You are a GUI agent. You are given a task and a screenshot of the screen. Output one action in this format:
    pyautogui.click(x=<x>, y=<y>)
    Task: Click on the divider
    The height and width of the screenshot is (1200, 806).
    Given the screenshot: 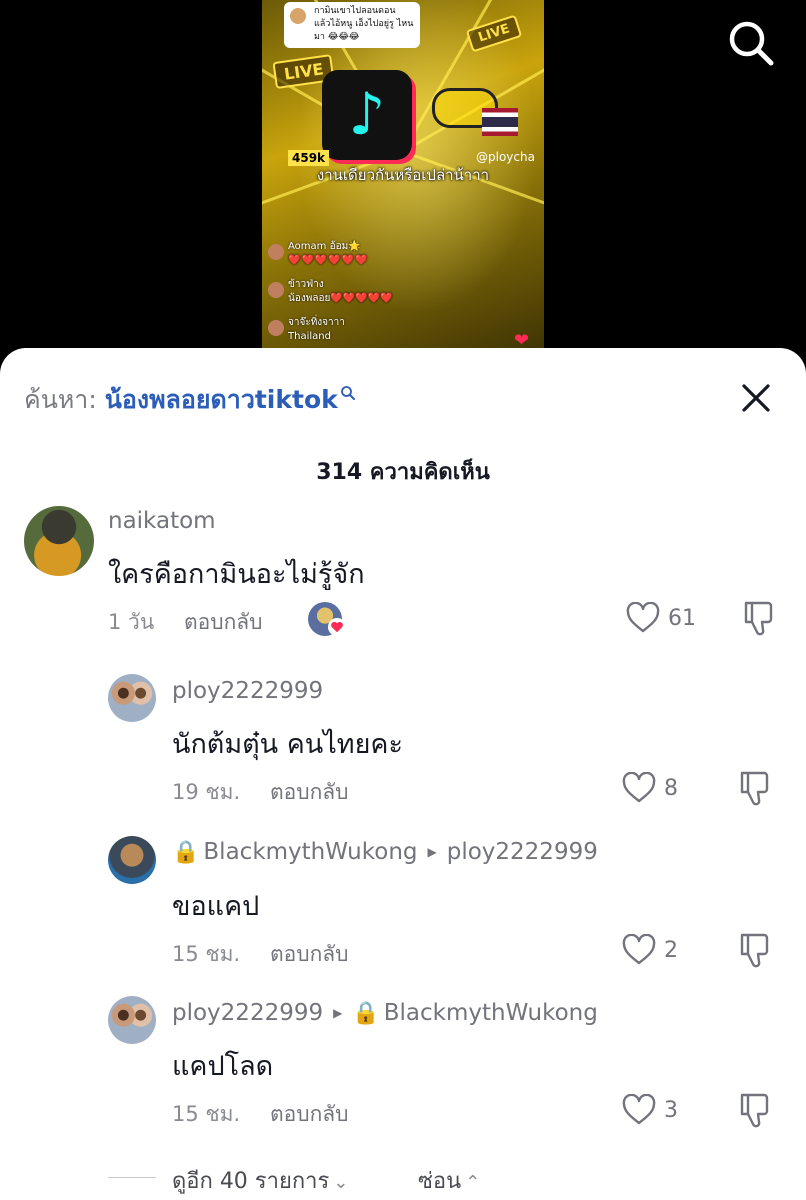 What is the action you would take?
    pyautogui.click(x=132, y=1177)
    